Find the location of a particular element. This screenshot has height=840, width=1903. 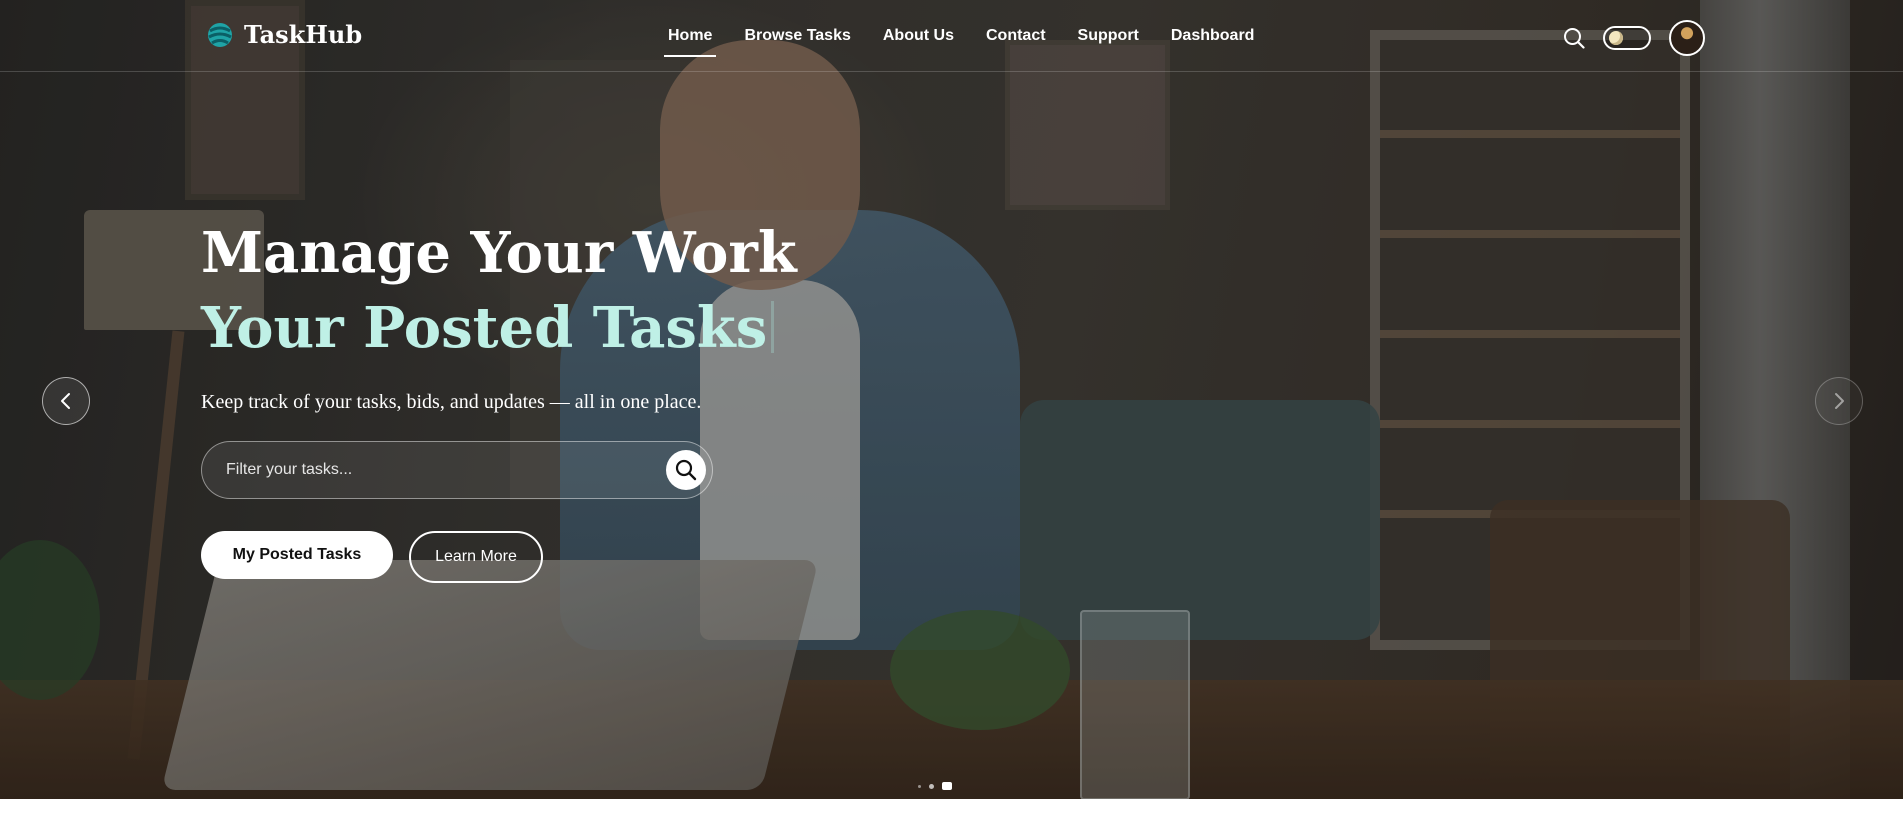

nav-link-dashboard: Dashboard is located at coordinates (1213, 36).